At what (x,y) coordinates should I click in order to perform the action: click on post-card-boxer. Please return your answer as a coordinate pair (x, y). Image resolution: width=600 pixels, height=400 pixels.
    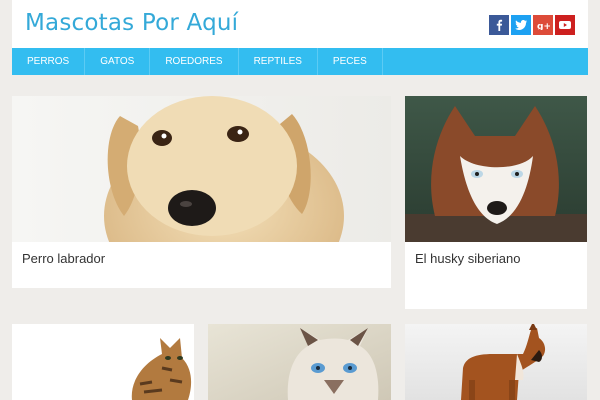
    Looking at the image, I should click on (496, 362).